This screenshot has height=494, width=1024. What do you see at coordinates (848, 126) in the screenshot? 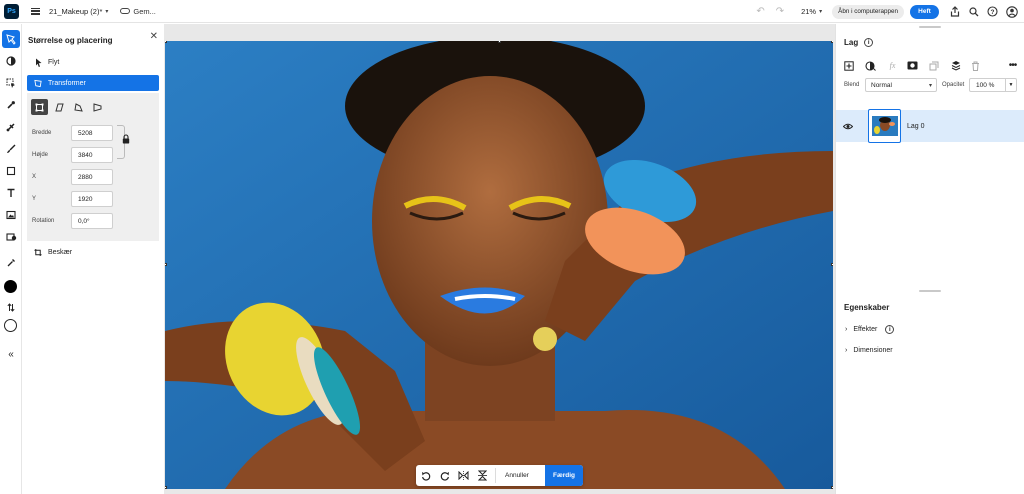
I see `eye-icon` at bounding box center [848, 126].